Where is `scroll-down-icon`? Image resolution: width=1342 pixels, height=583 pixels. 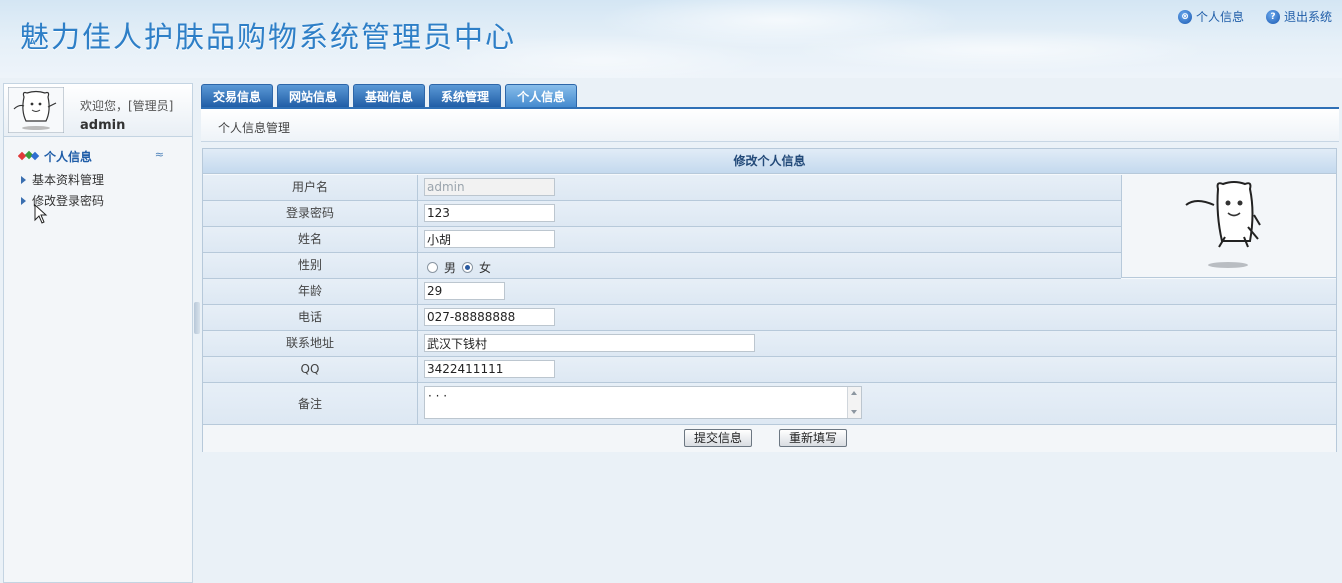
scroll-down-icon is located at coordinates (854, 412).